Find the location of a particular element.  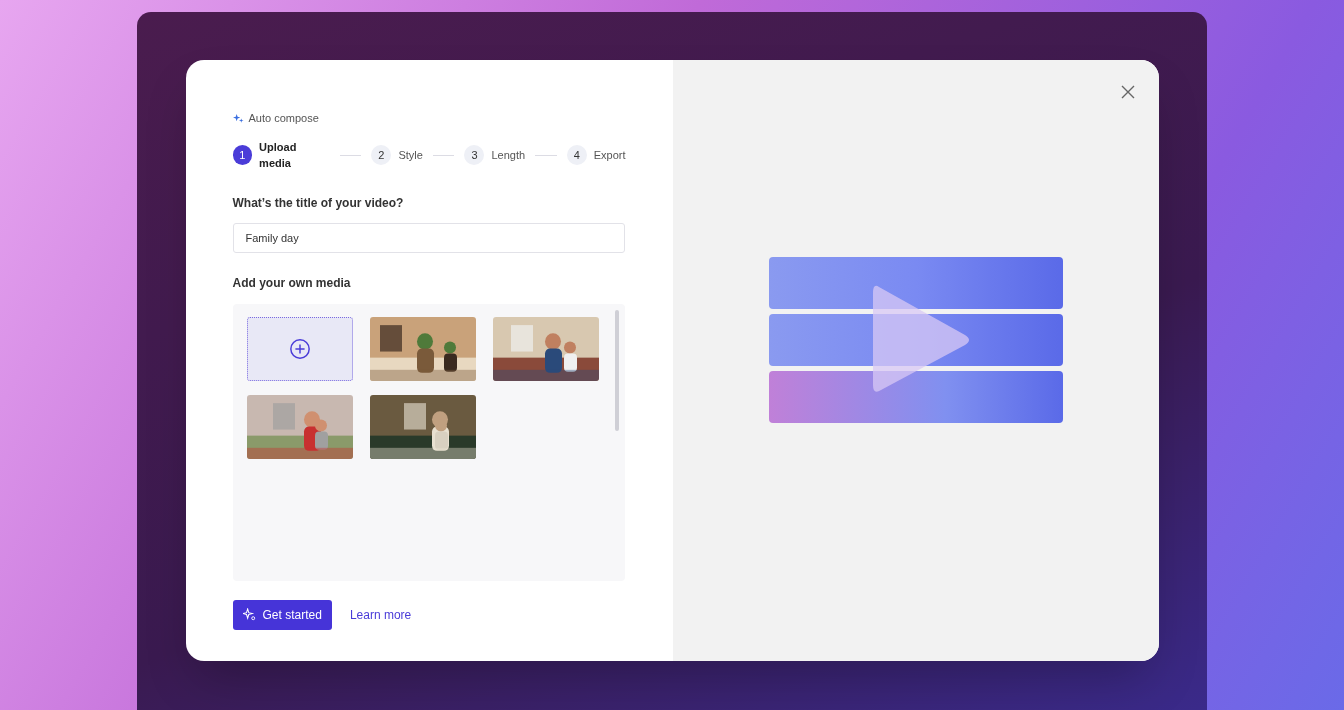

scrollbar is located at coordinates (616, 370).